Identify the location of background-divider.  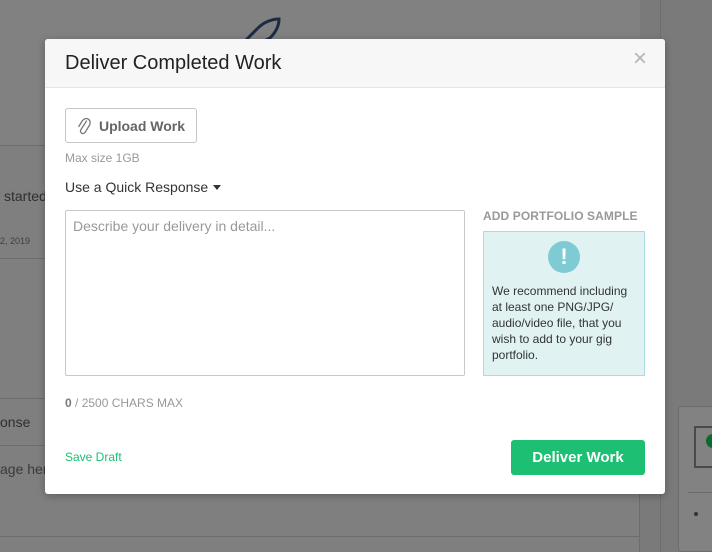
(320, 536).